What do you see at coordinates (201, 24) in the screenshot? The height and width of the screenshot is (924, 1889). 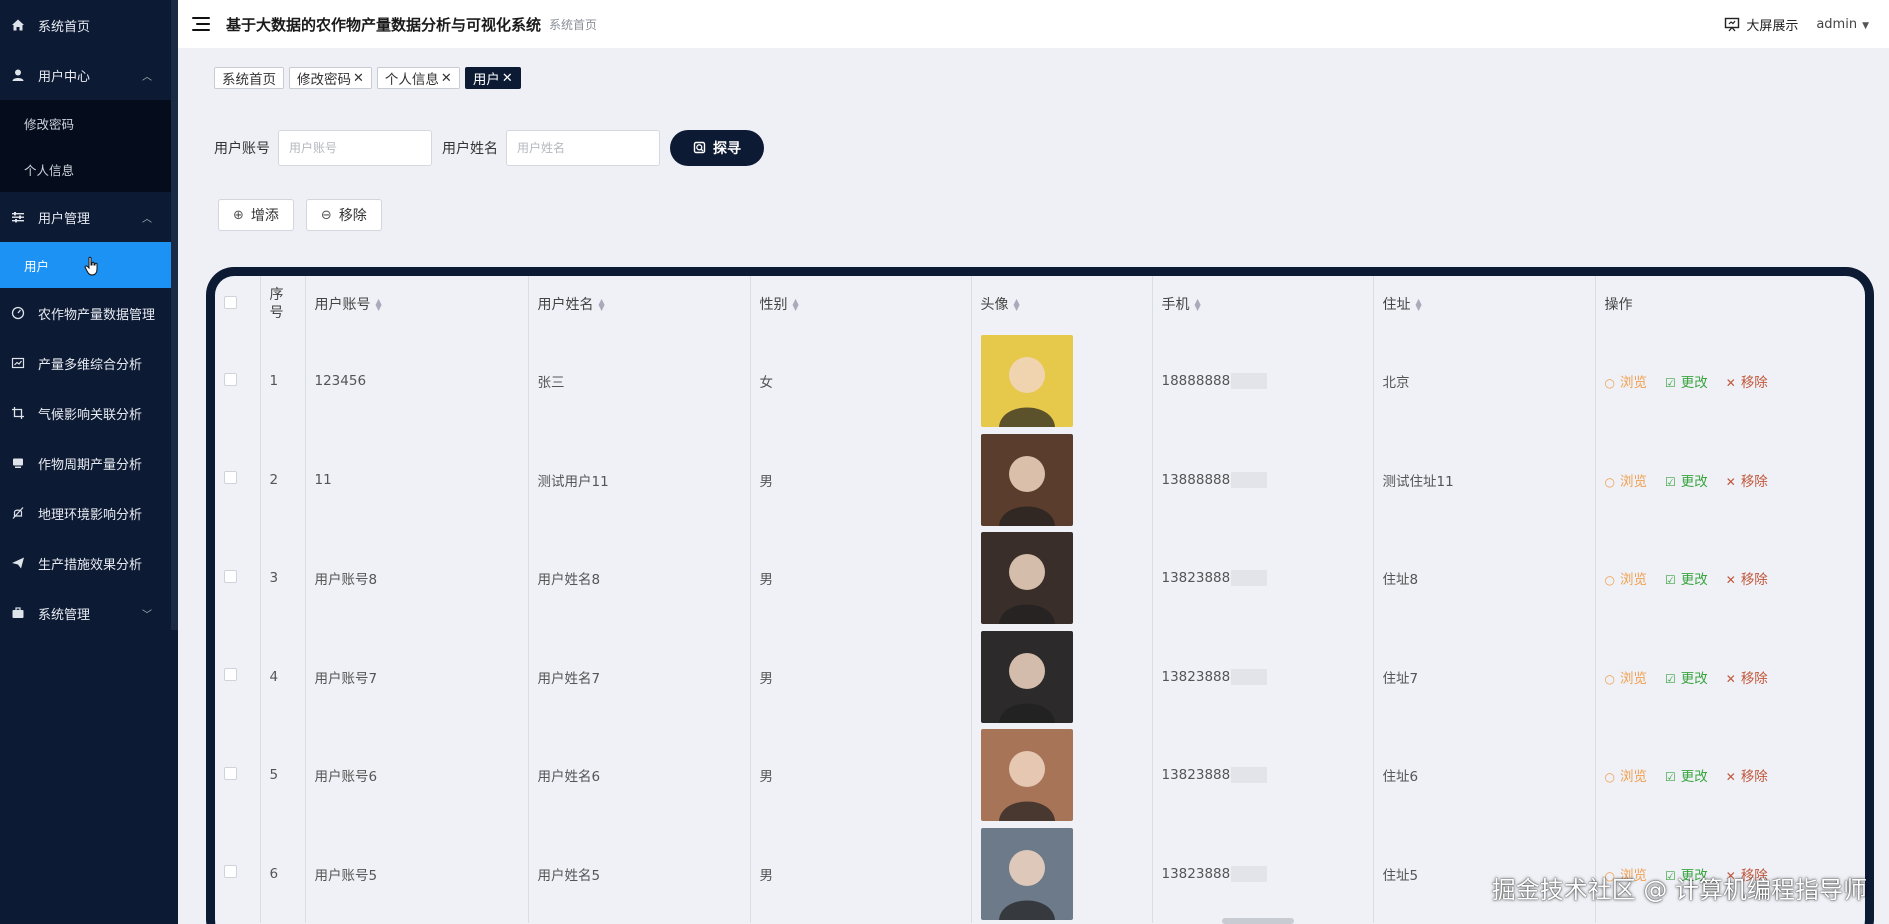 I see `menu-toggle-icon` at bounding box center [201, 24].